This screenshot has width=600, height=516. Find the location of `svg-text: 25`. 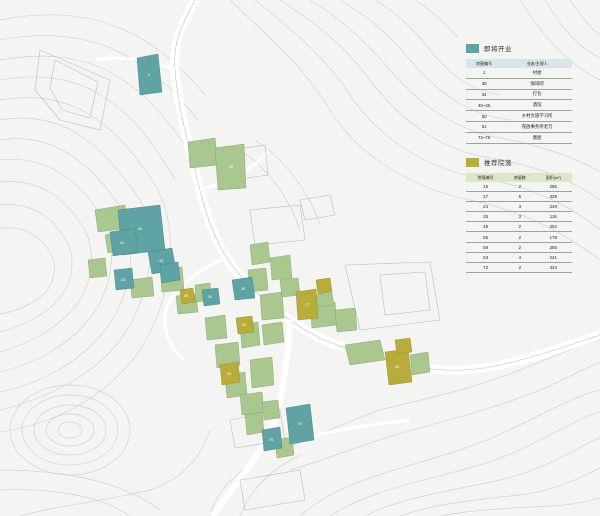

svg-text: 25 is located at coordinates (244, 324).